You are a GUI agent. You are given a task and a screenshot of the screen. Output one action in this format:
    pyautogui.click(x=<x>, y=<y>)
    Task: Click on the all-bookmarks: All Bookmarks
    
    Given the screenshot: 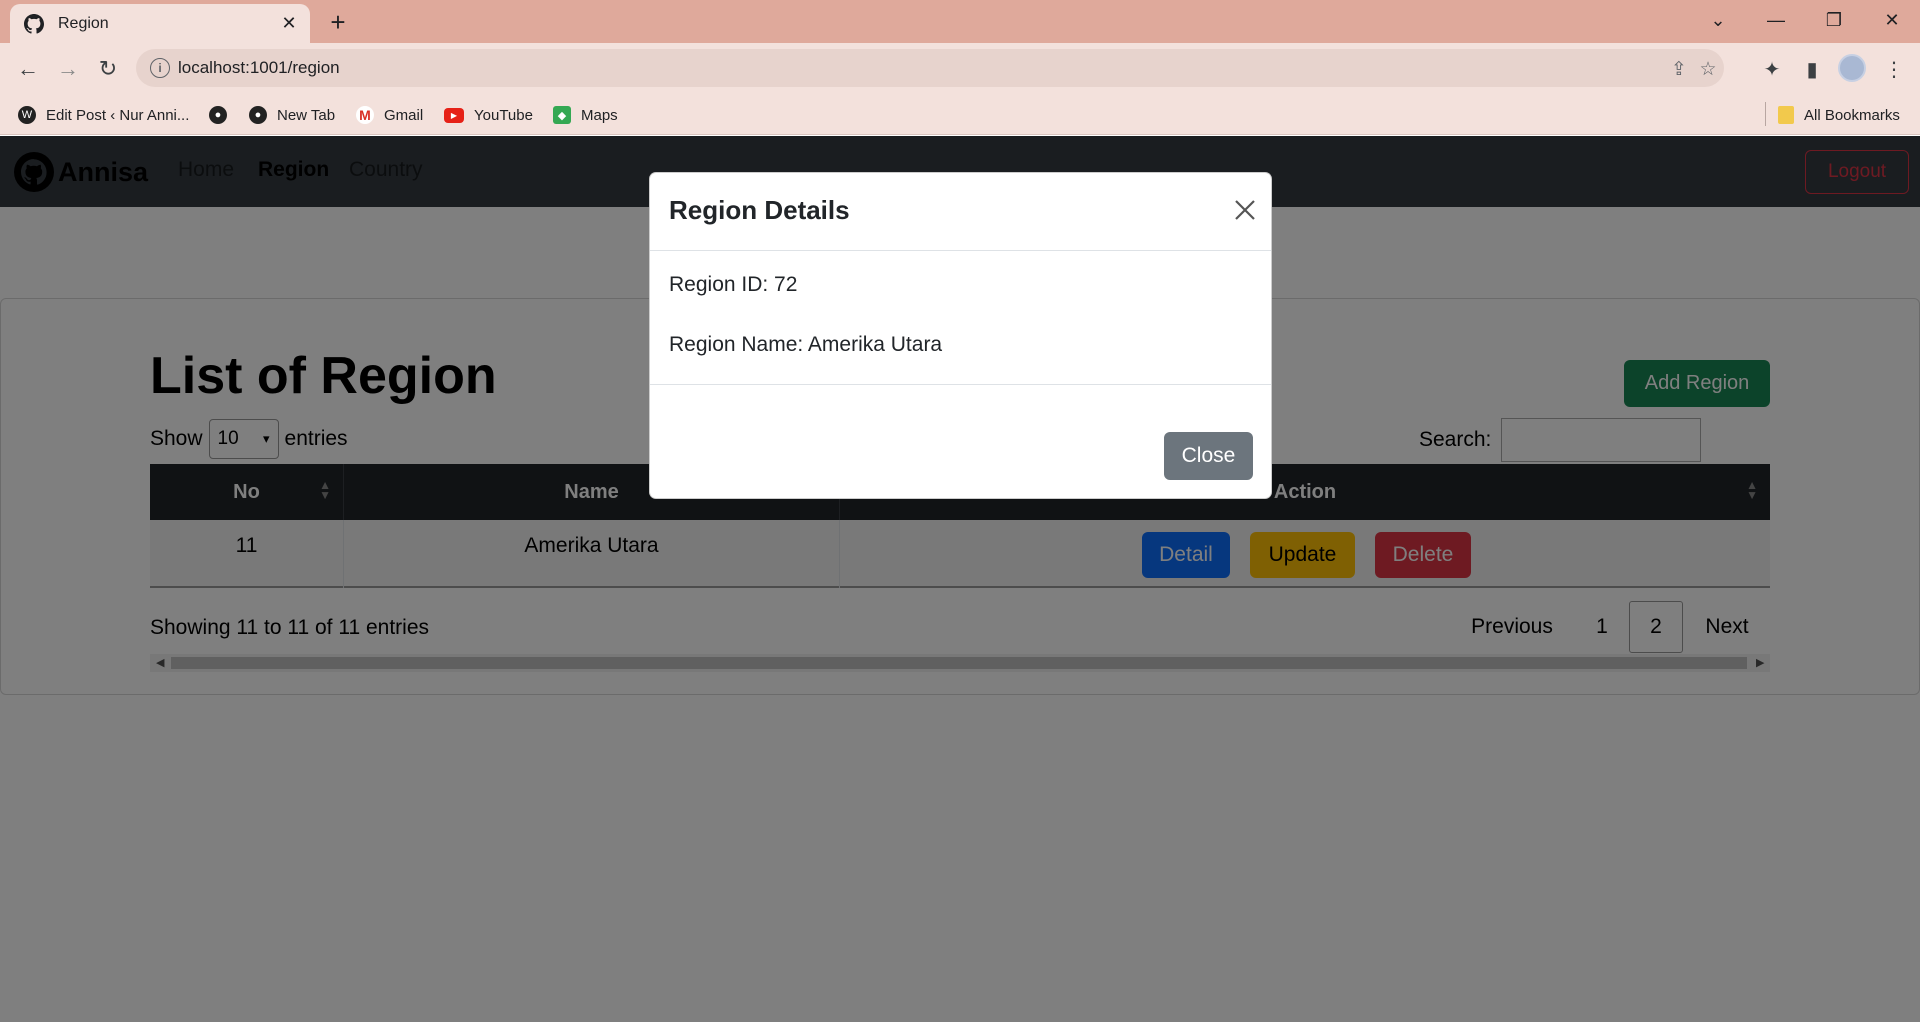 What is the action you would take?
    pyautogui.click(x=1839, y=115)
    